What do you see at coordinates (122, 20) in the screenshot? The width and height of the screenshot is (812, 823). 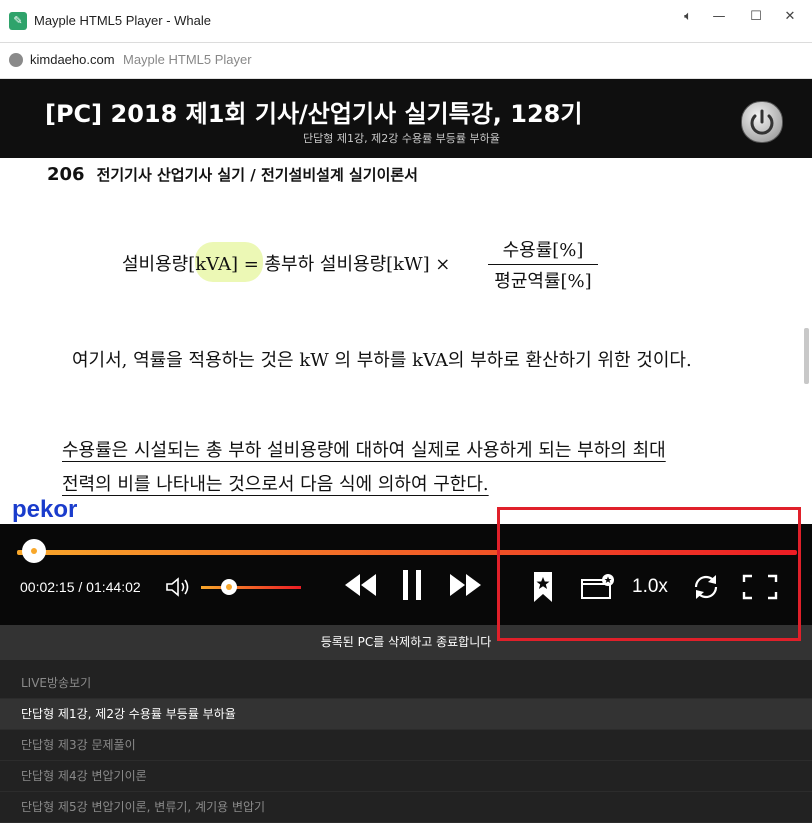 I see `window-title: Mayple HTML5 Player - Whale` at bounding box center [122, 20].